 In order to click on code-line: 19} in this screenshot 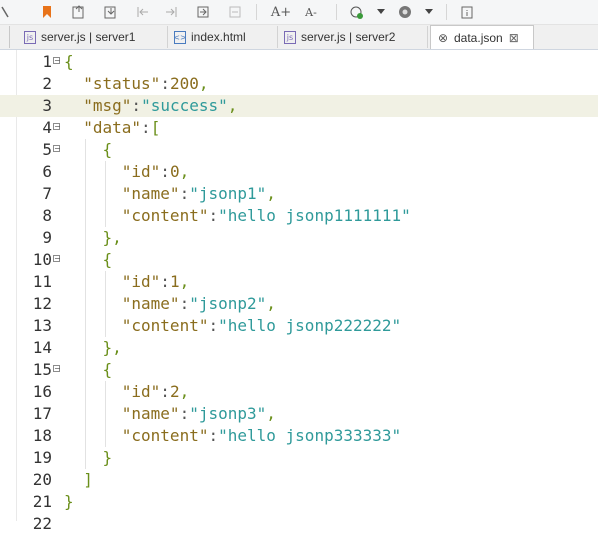, I will do `click(299, 458)`.